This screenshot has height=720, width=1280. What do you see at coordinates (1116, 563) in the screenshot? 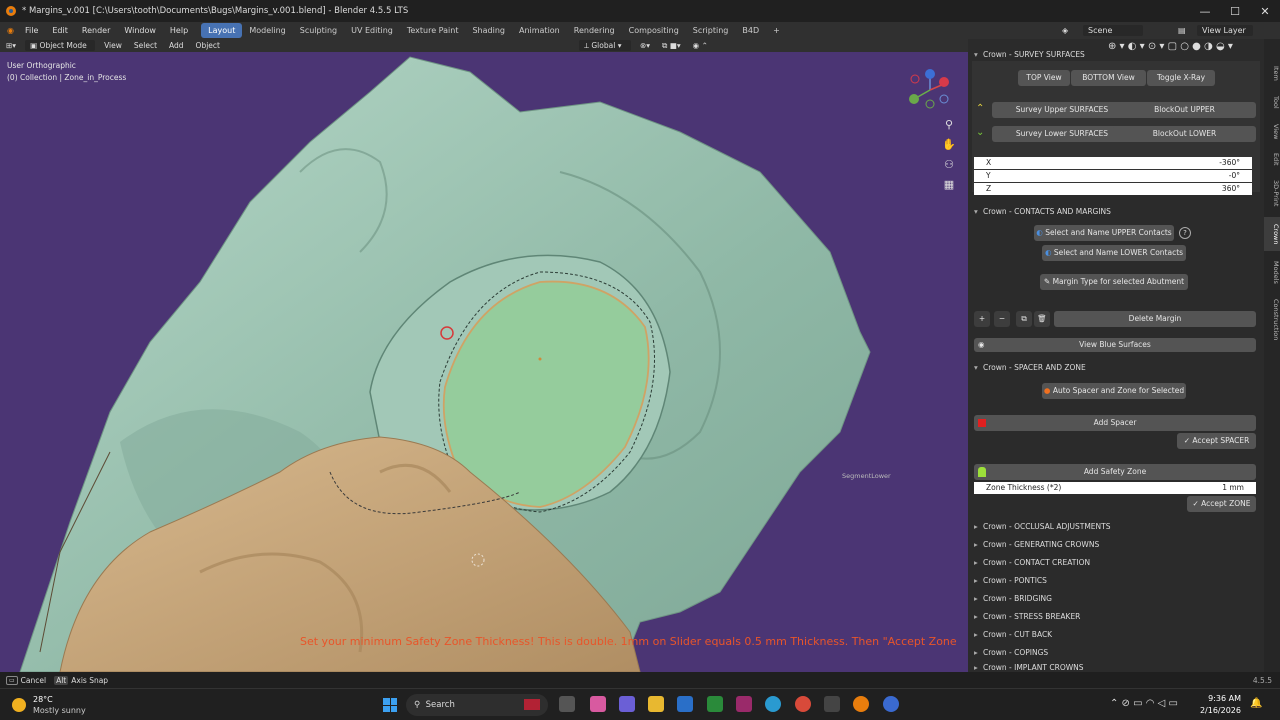
I see `panel-contact-creation: Crown - CONTACT CREATION` at bounding box center [1116, 563].